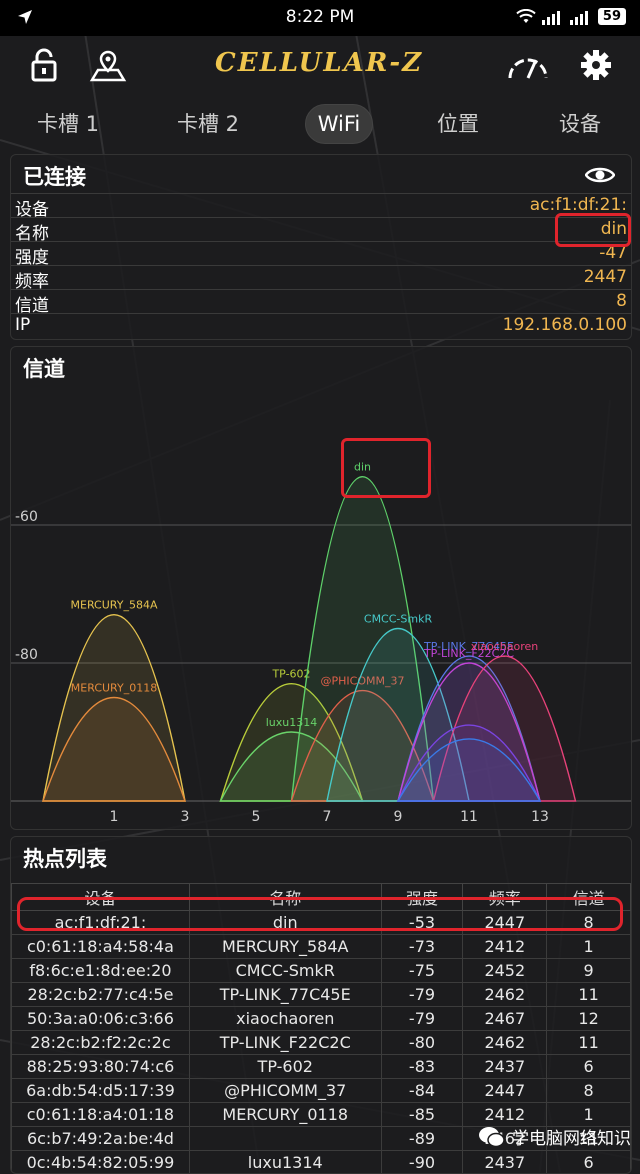 This screenshot has height=1174, width=640. Describe the element at coordinates (285, 947) in the screenshot. I see `table-cell: MERCURY_584A` at that location.